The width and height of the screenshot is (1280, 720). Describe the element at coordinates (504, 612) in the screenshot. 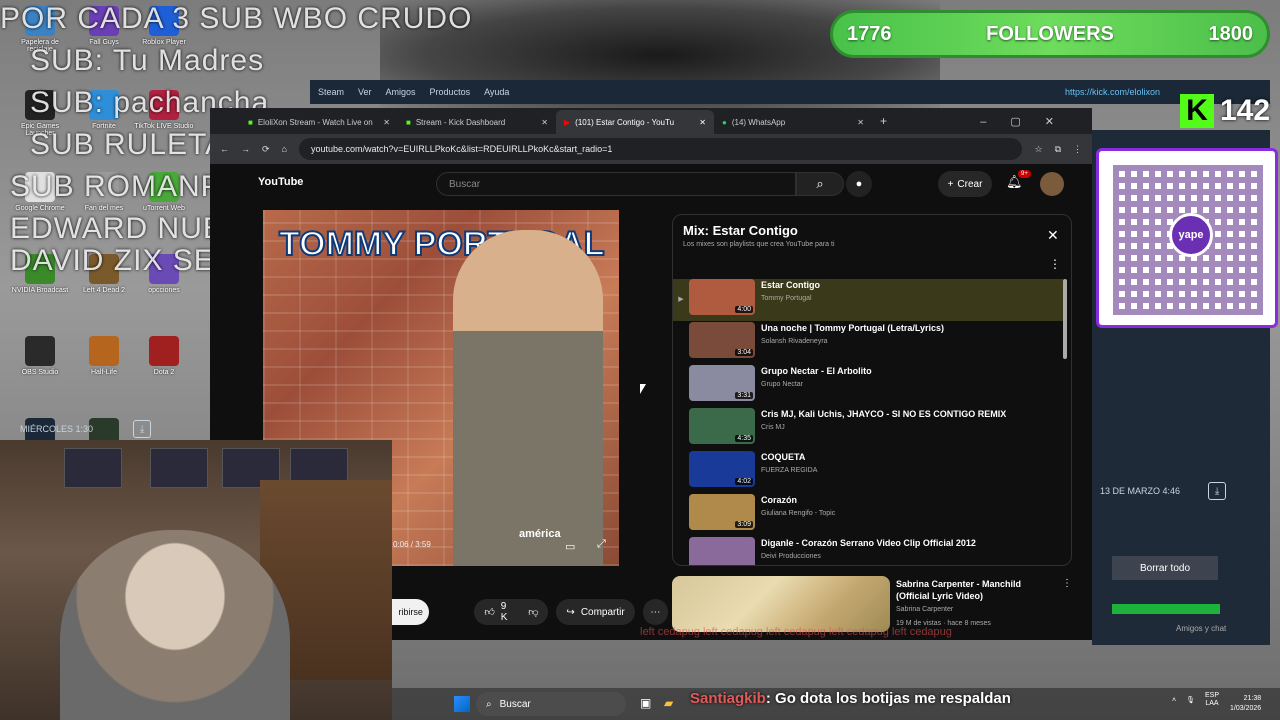

I see `like-count: 9 K` at that location.